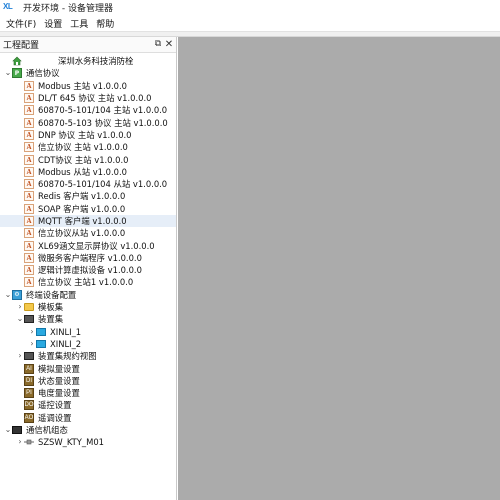 This screenshot has width=500, height=500. I want to click on tree-item-label: 状态量设置, so click(59, 380).